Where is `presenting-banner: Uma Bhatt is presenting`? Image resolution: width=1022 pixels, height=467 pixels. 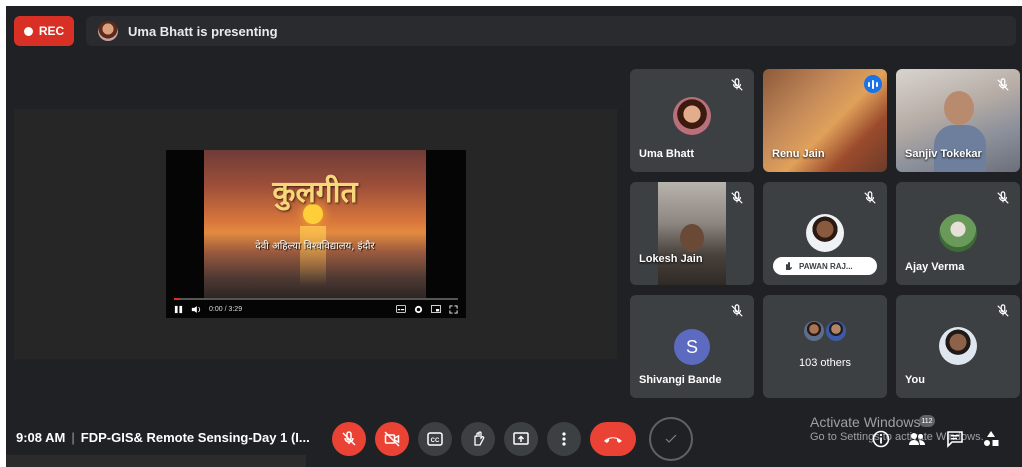
presenting-banner: Uma Bhatt is presenting is located at coordinates (551, 31).